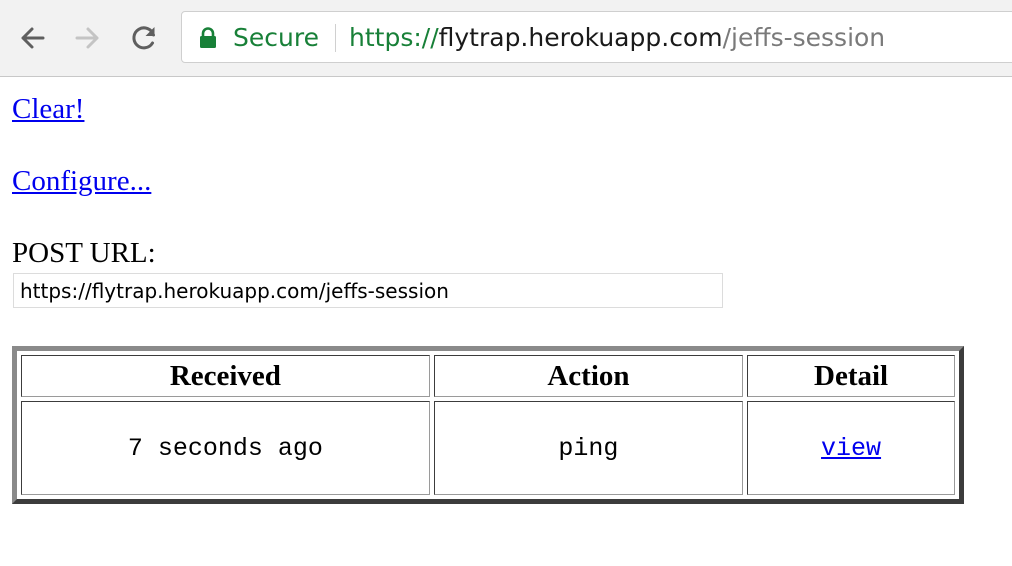  I want to click on arrow-right-icon, so click(87, 38).